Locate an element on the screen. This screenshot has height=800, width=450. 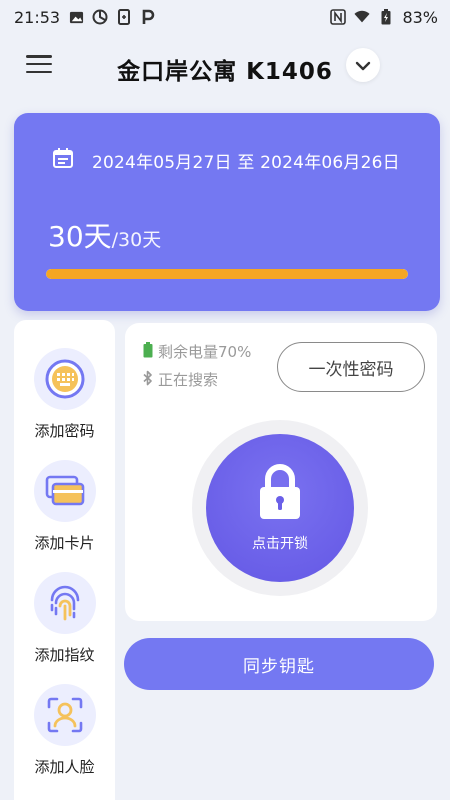
card-icon is located at coordinates (64, 491).